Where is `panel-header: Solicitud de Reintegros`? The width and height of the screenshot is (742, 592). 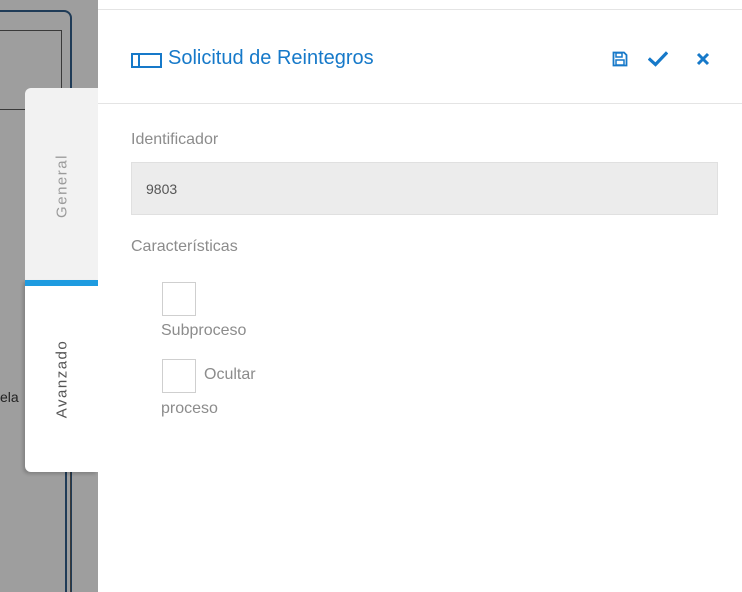
panel-header: Solicitud de Reintegros is located at coordinates (420, 57).